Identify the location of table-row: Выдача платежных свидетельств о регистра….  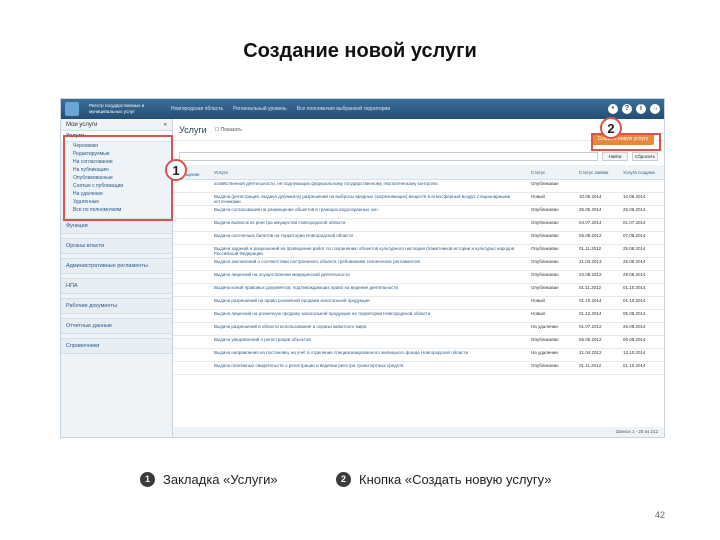
(418, 368).